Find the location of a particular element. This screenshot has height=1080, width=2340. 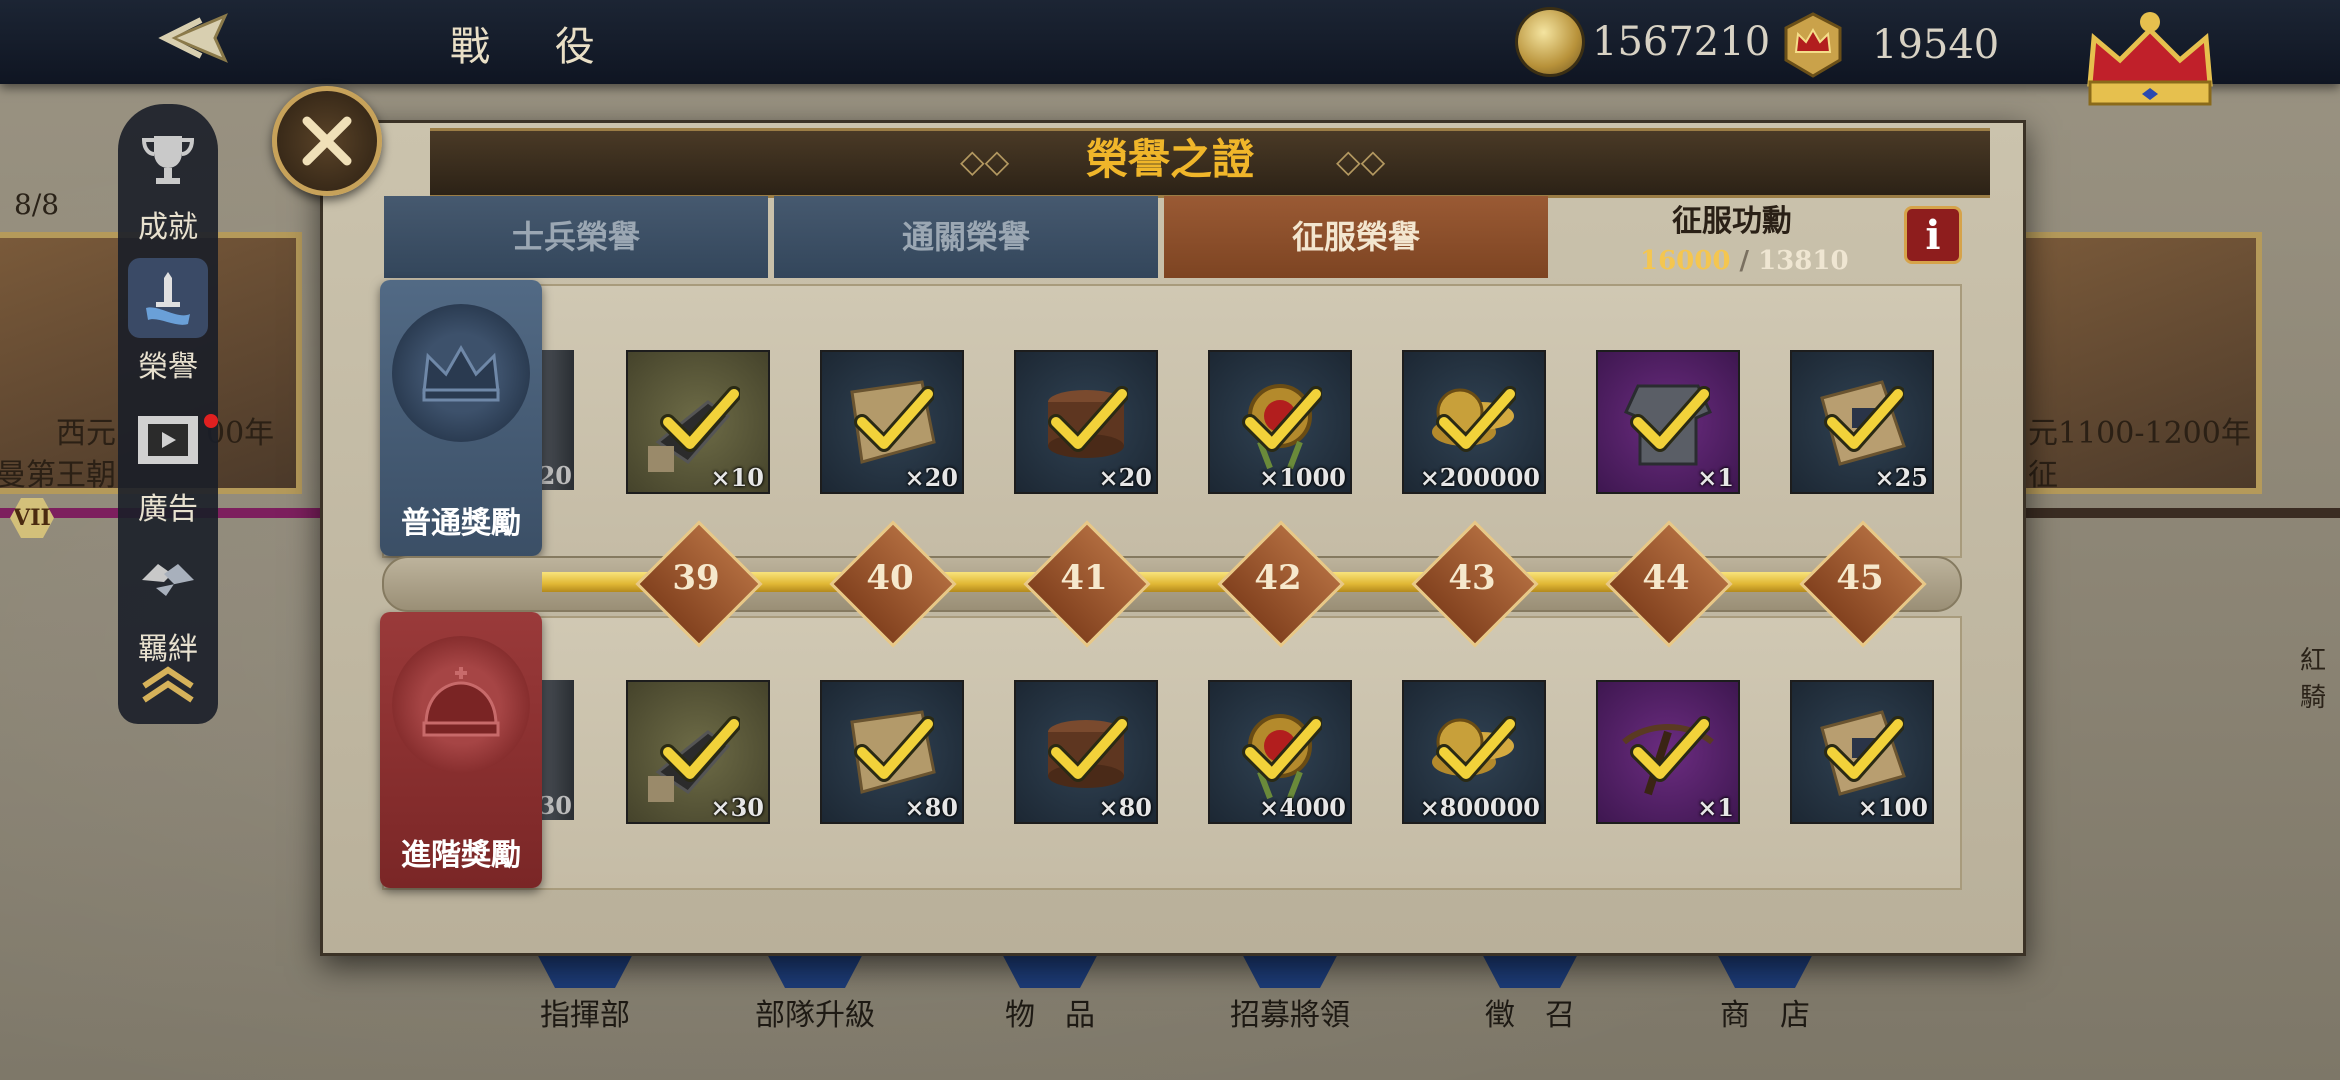

reward-quantity: ×25 is located at coordinates (1901, 477).